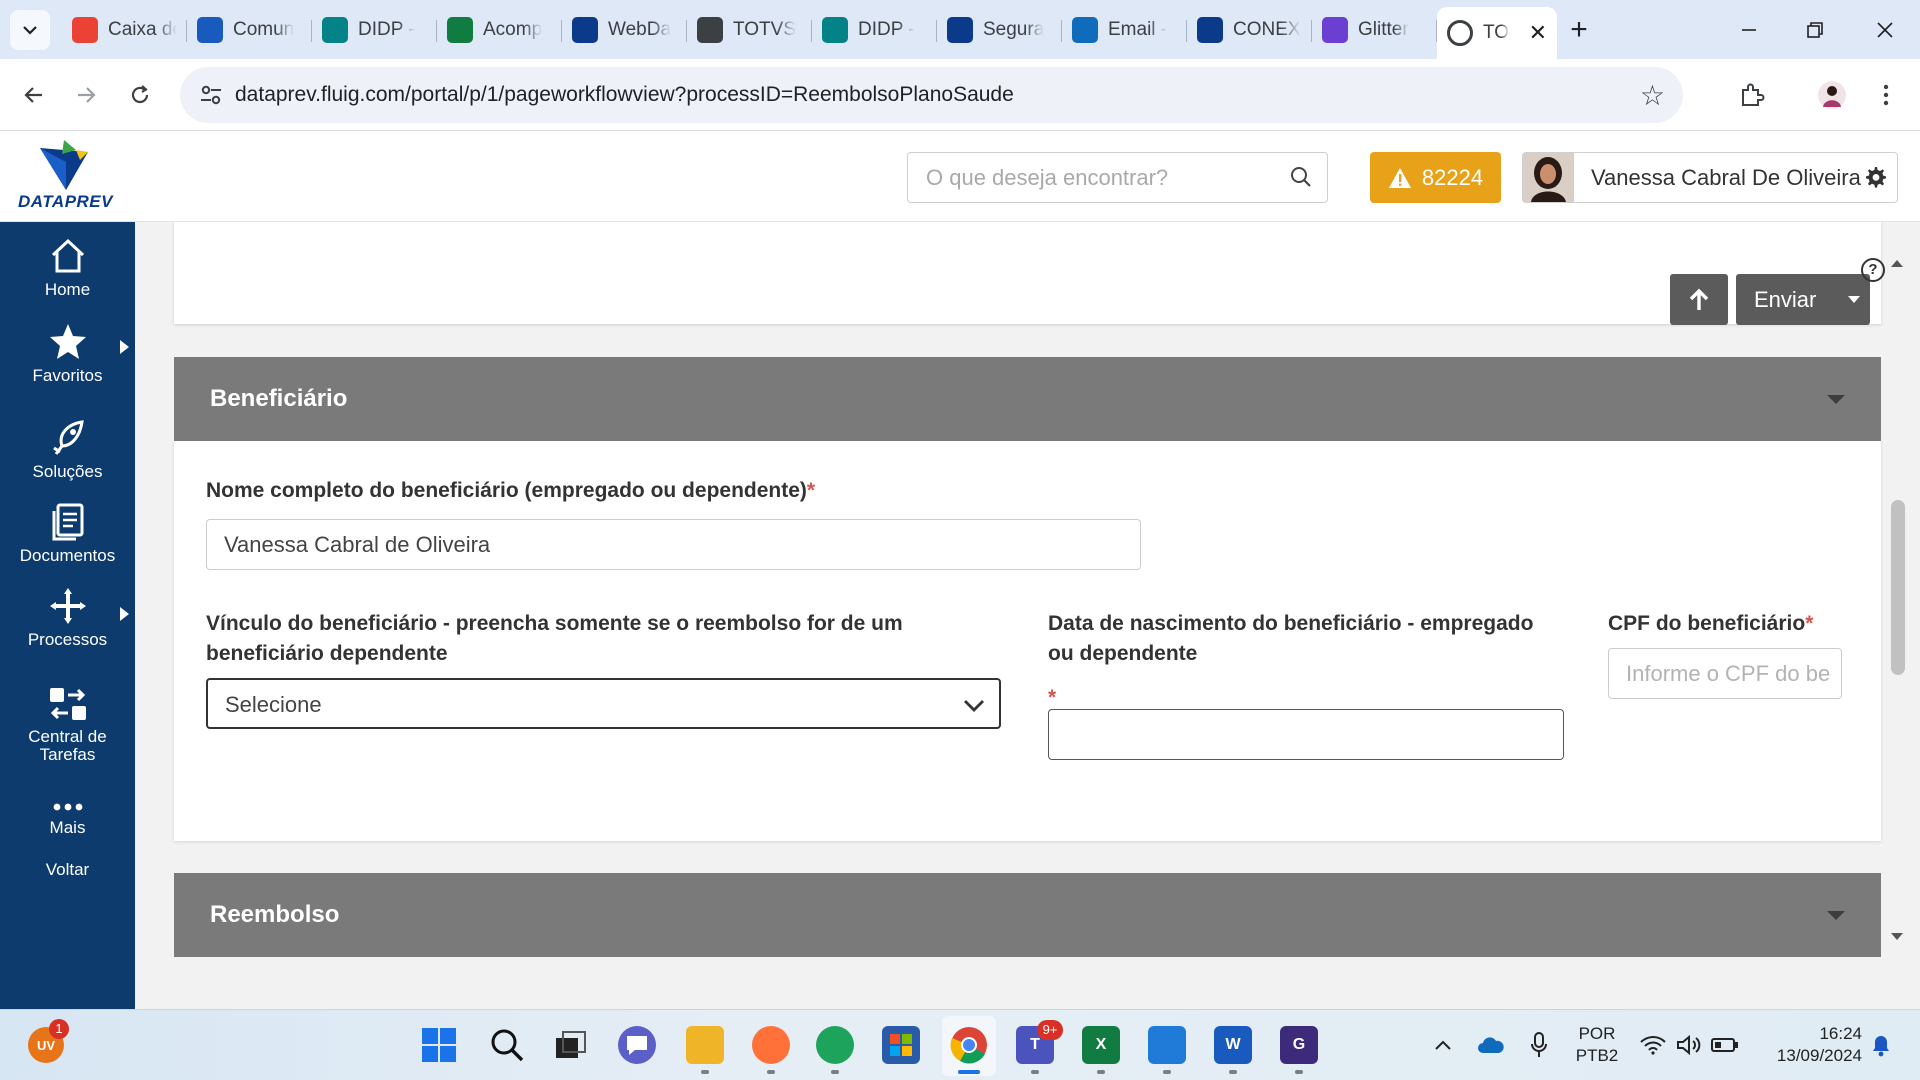 This screenshot has height=1080, width=1920. I want to click on section-beneficiario-header: Beneficiário, so click(1027, 399).